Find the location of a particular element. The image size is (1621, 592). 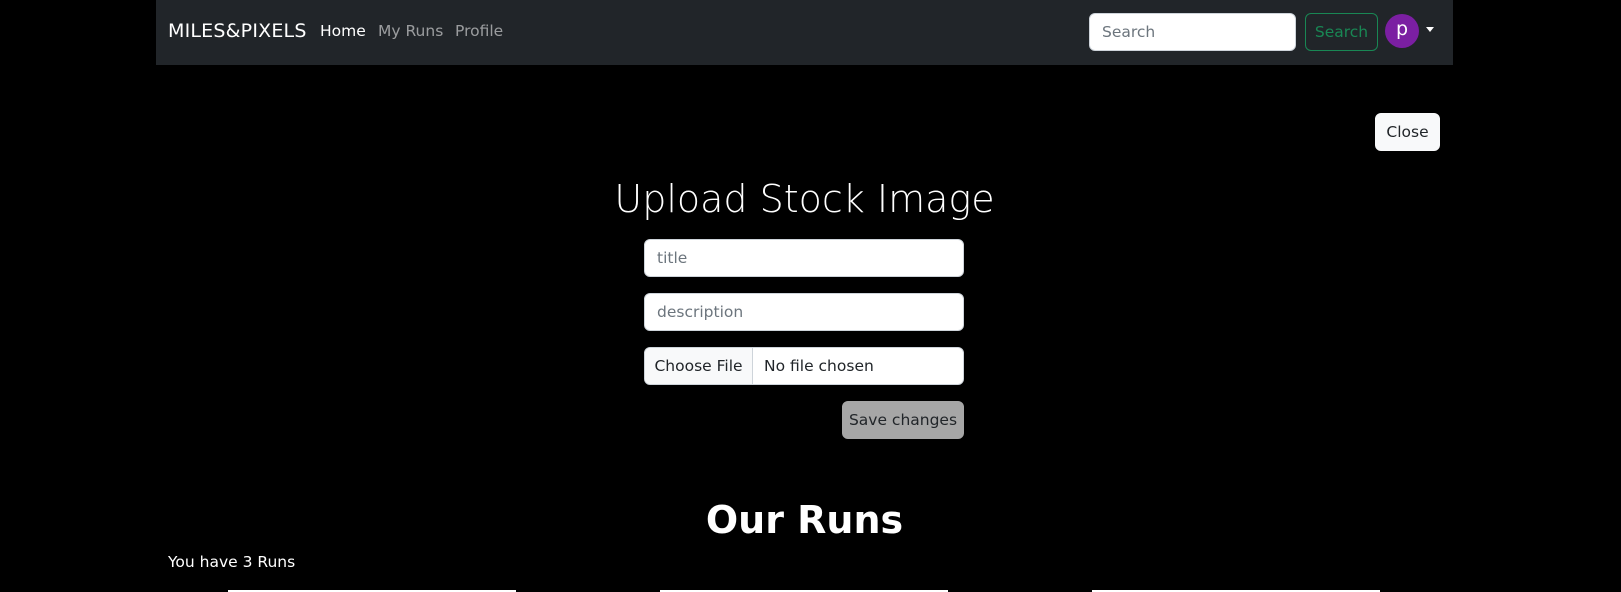

nav-link-profile: Profile is located at coordinates (479, 31).